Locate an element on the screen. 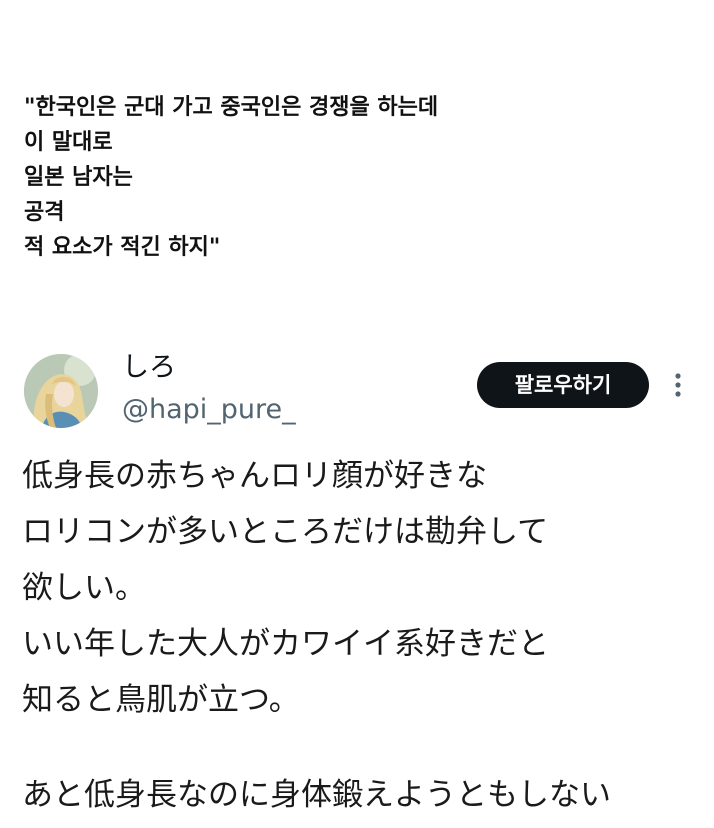 This screenshot has height=828, width=714. tweet-text-line: ロリコンが多いところだけは勘弁して is located at coordinates (285, 532).